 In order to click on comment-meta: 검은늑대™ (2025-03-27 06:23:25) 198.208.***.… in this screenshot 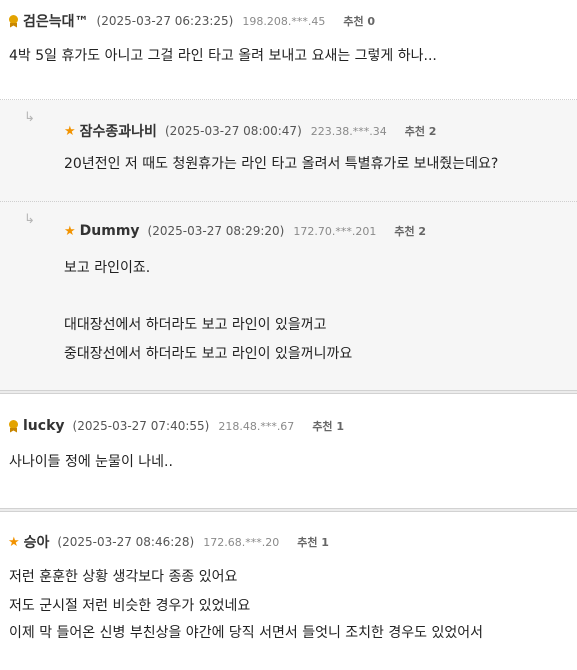, I will do `click(191, 21)`.